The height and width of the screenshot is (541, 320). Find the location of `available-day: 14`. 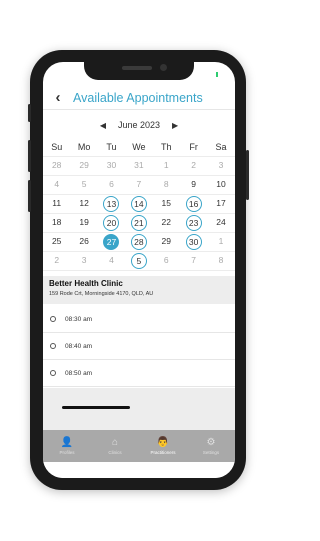

available-day: 14 is located at coordinates (138, 204).